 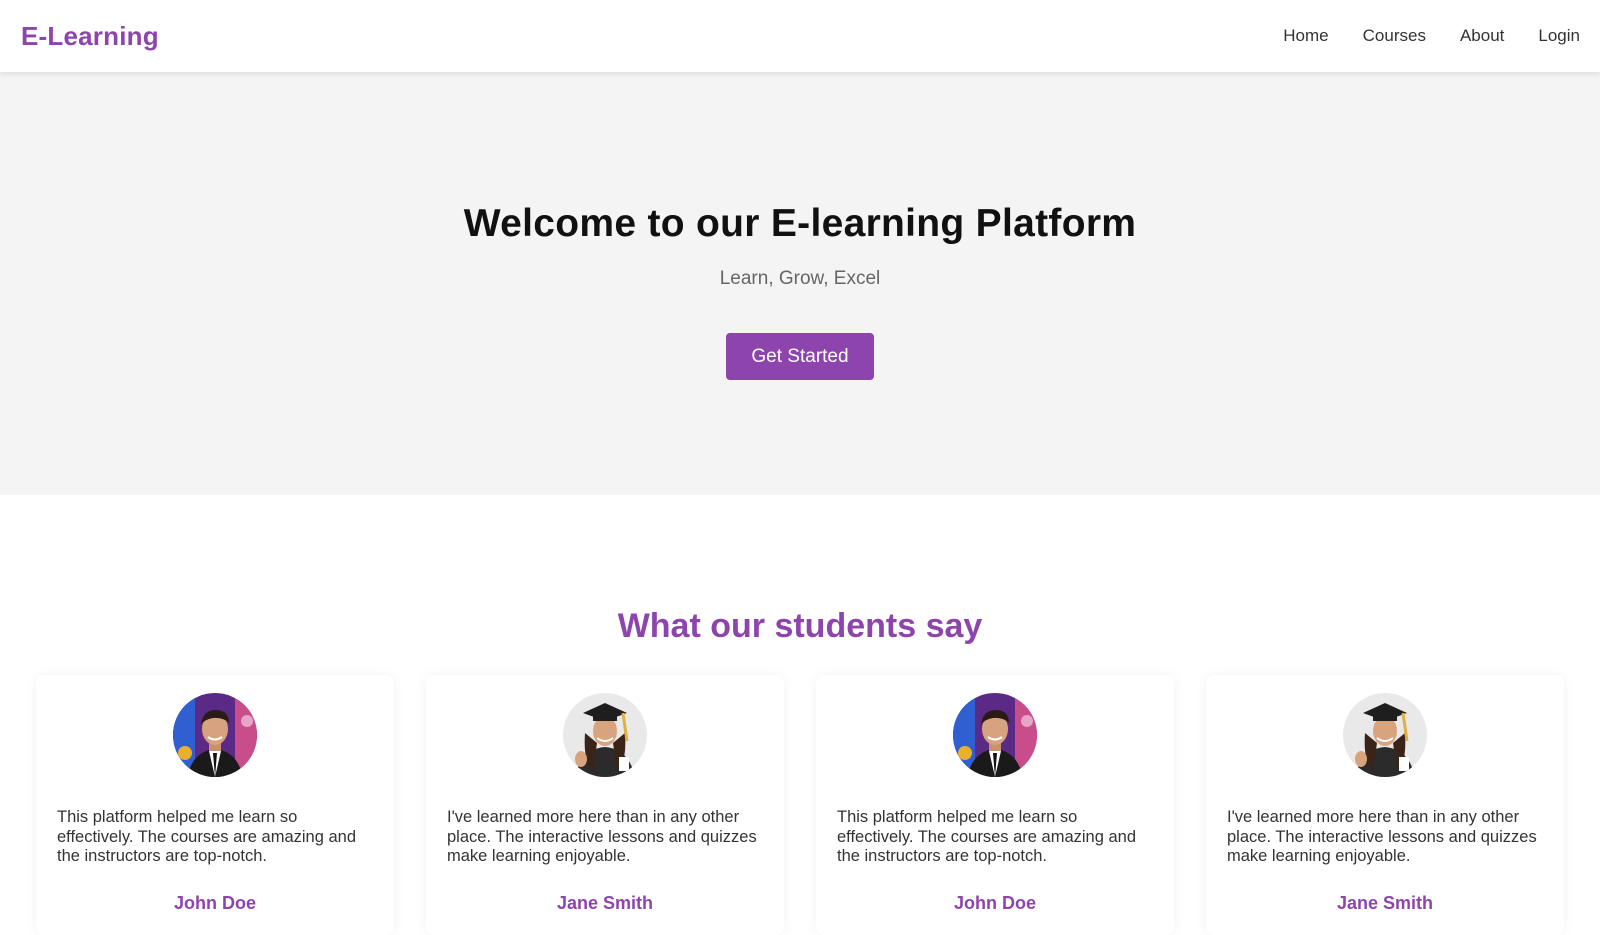 What do you see at coordinates (800, 626) in the screenshot?
I see `testimonials-title: What our students say` at bounding box center [800, 626].